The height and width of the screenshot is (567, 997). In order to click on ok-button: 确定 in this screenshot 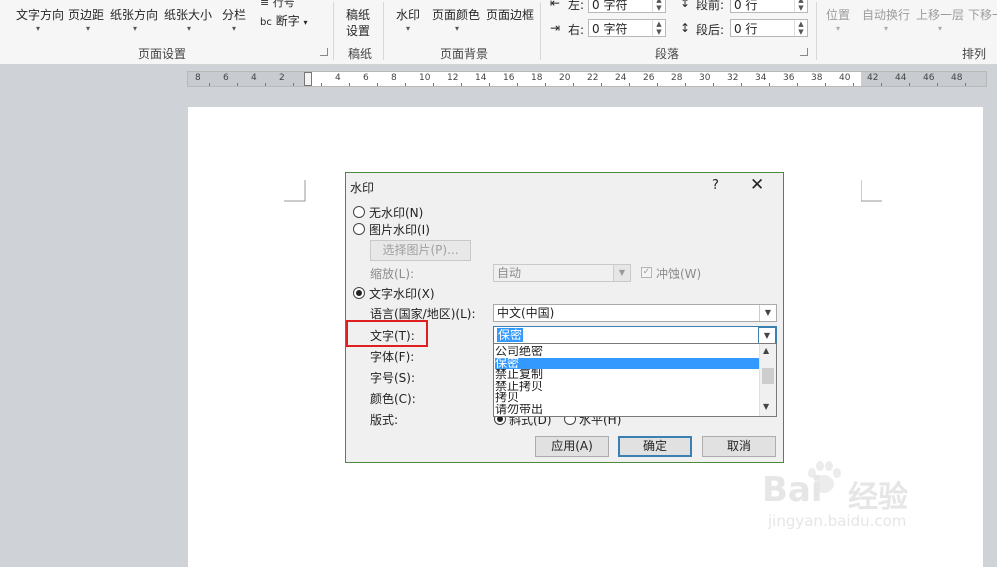, I will do `click(655, 446)`.